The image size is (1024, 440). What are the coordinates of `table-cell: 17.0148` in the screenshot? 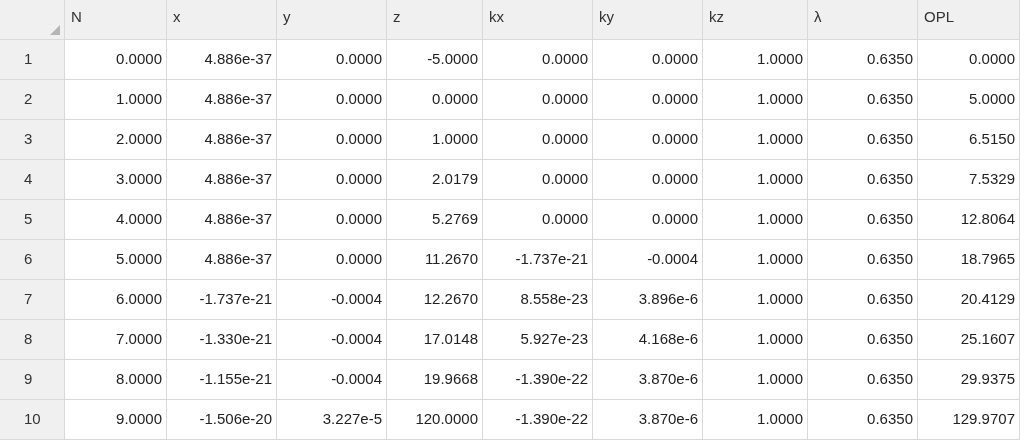 It's located at (435, 340).